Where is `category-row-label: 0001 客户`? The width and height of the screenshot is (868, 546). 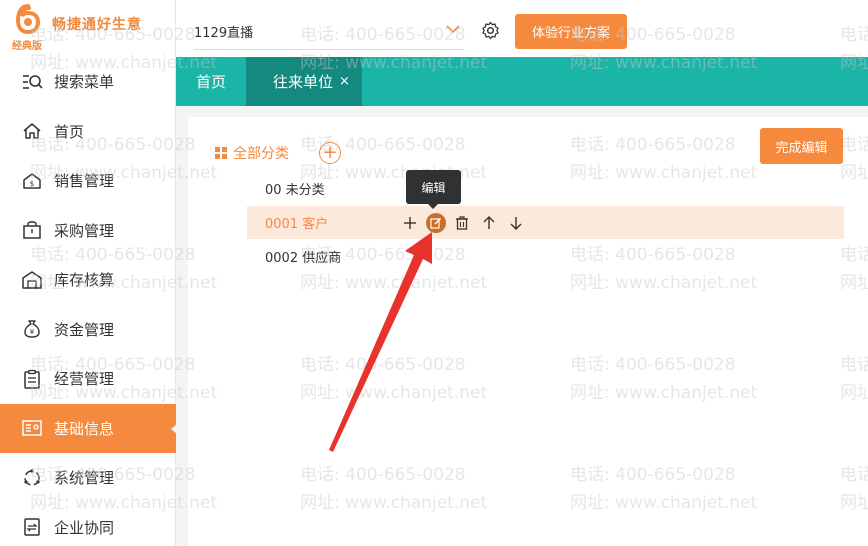 category-row-label: 0001 客户 is located at coordinates (297, 224).